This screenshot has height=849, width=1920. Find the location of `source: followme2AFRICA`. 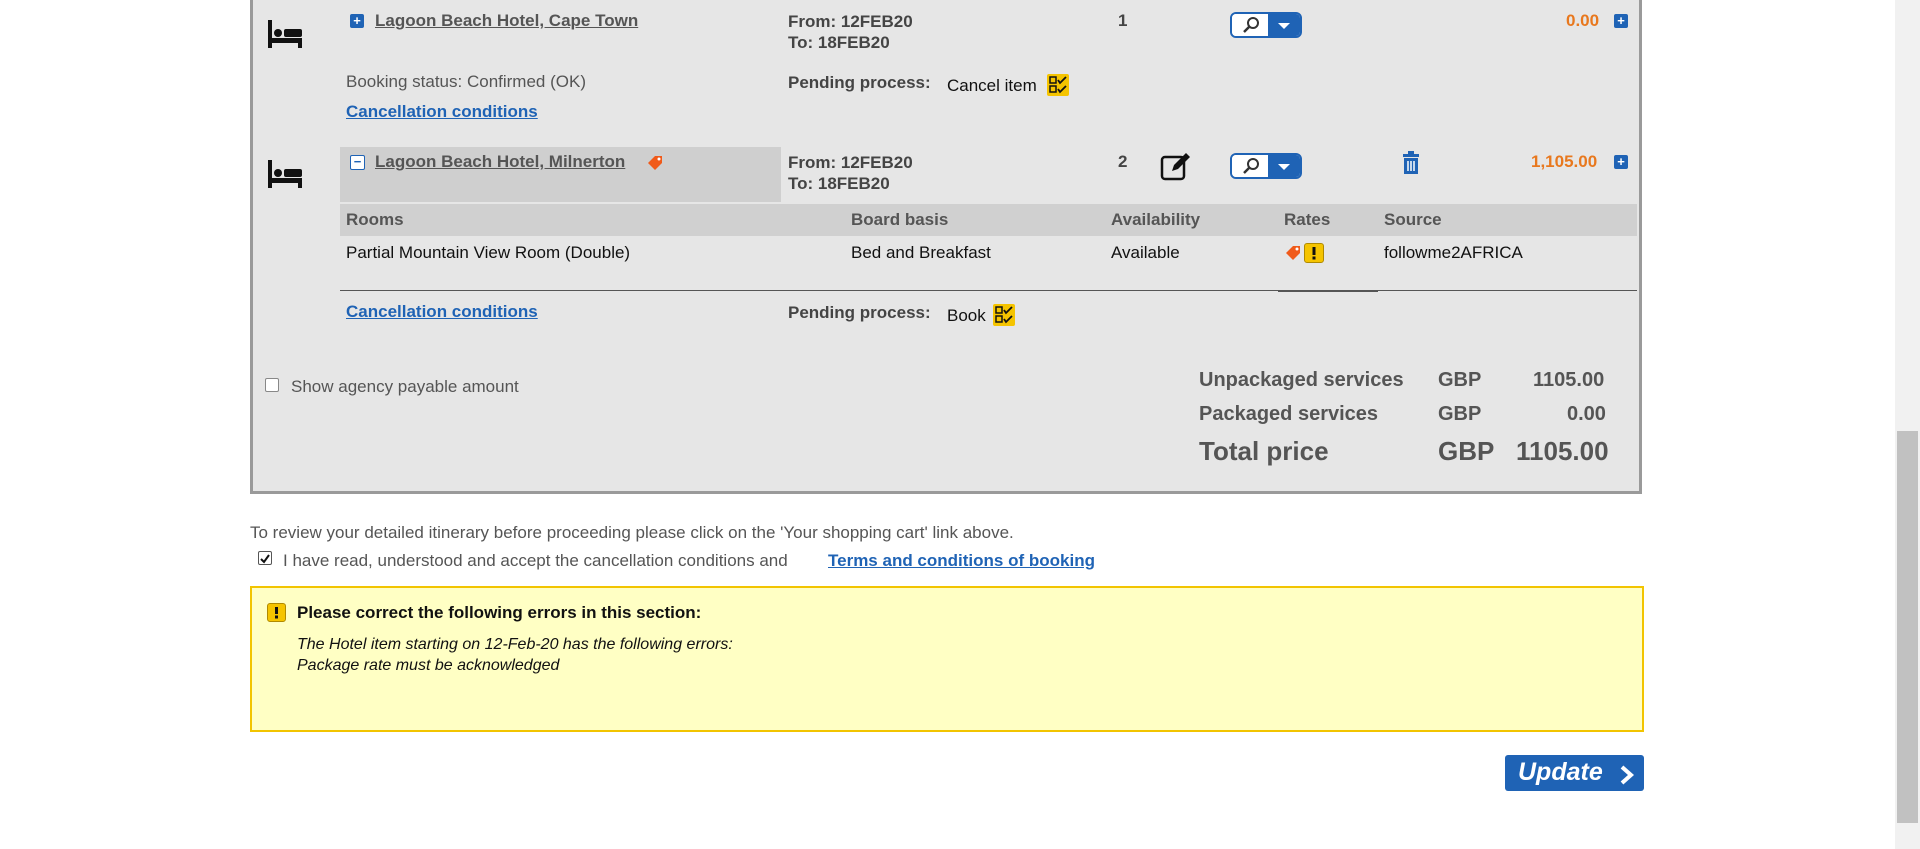

source: followme2AFRICA is located at coordinates (1453, 252).